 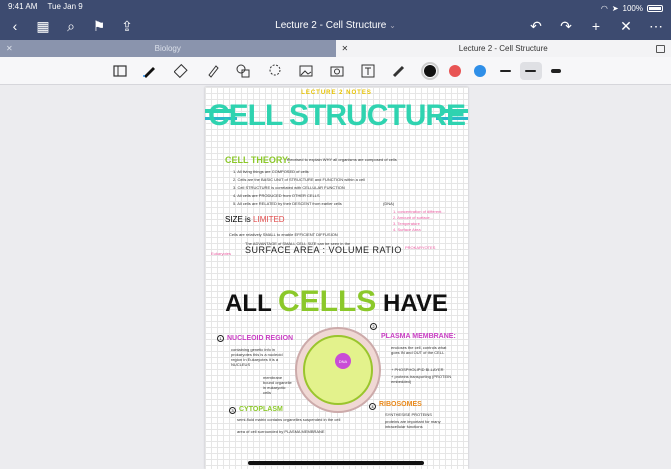 I want to click on cytoplasm-label: CYTOPLASM, so click(x=261, y=409).